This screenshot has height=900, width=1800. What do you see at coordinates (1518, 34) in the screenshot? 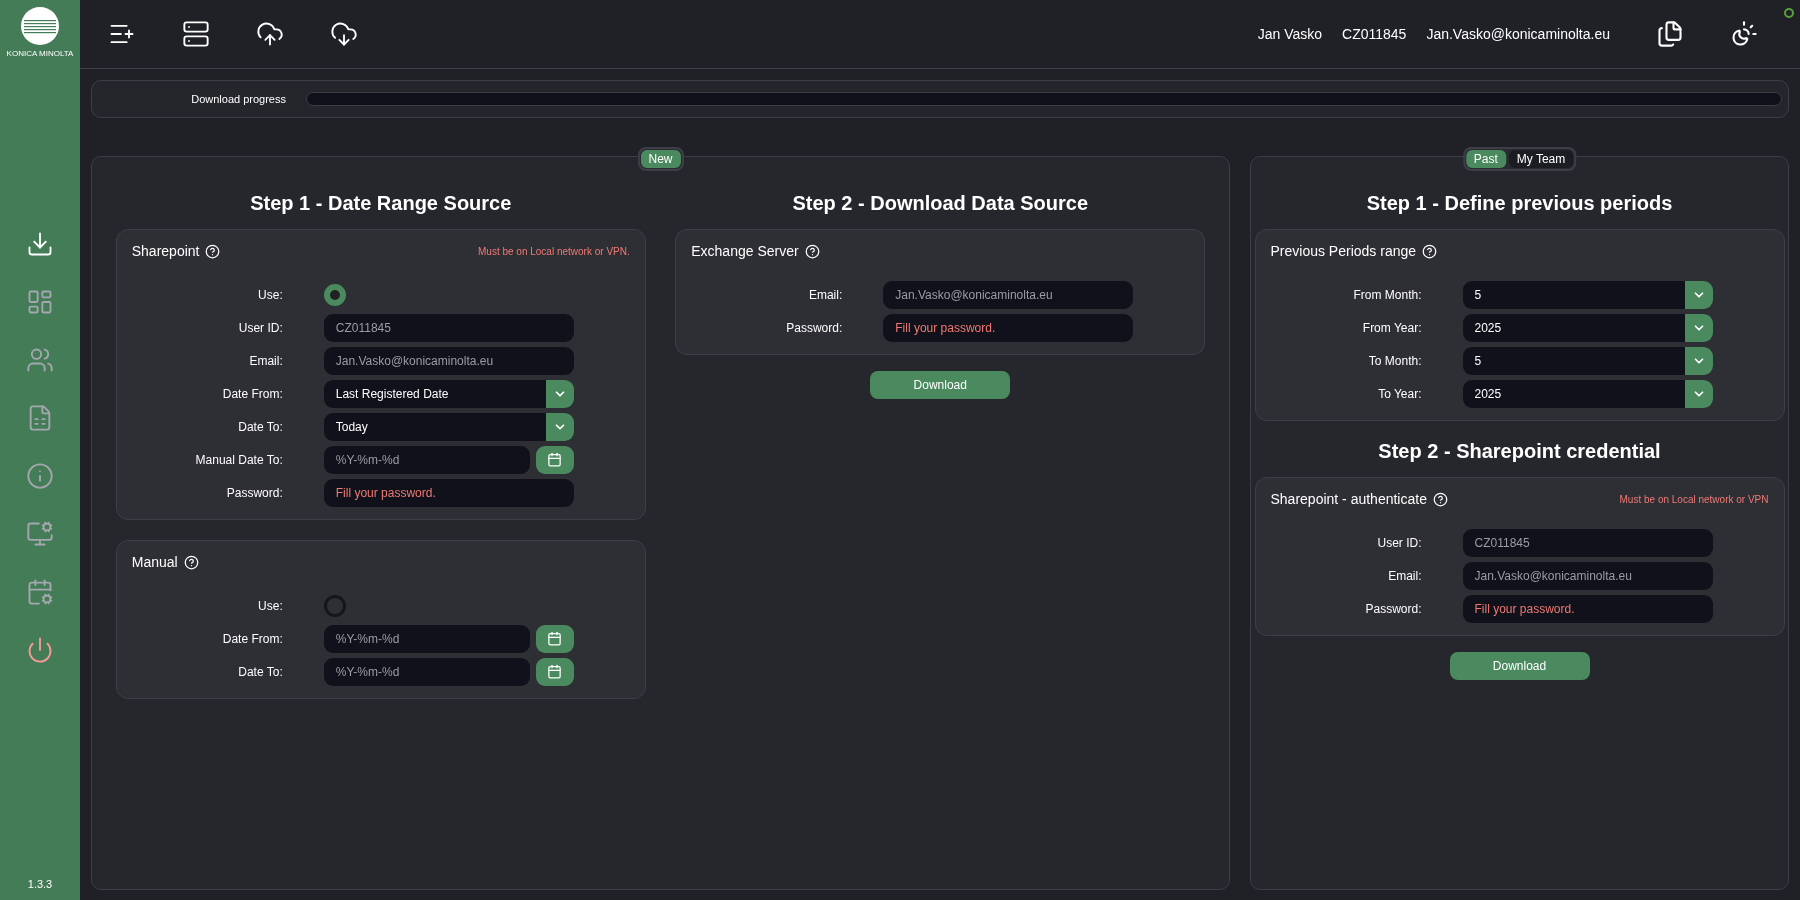
I see `user-email: Jan.Vasko@konicaminolta.eu` at bounding box center [1518, 34].